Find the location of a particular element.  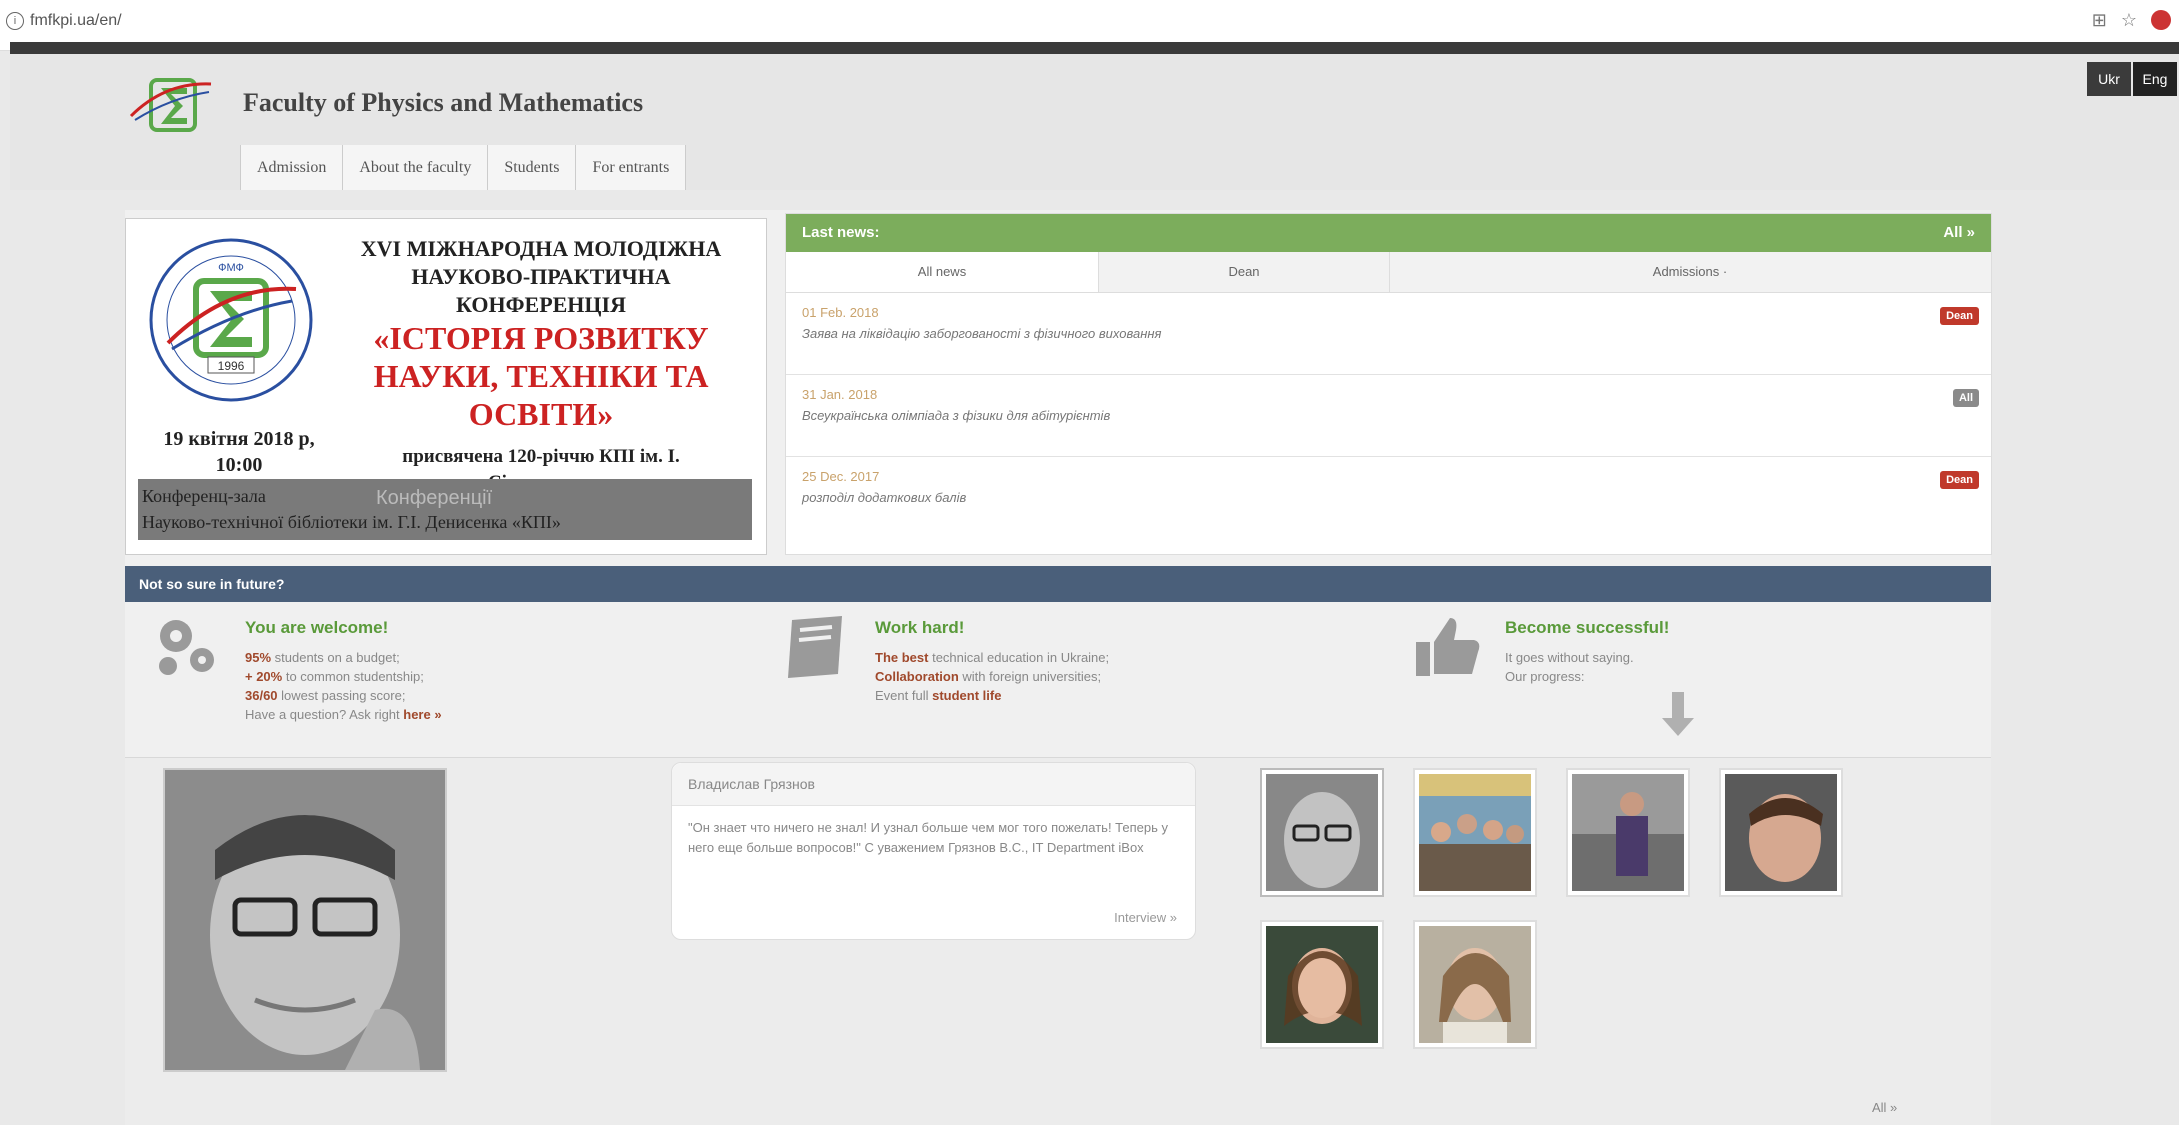

conference-emblem: 1996 ФМФ is located at coordinates (231, 320).